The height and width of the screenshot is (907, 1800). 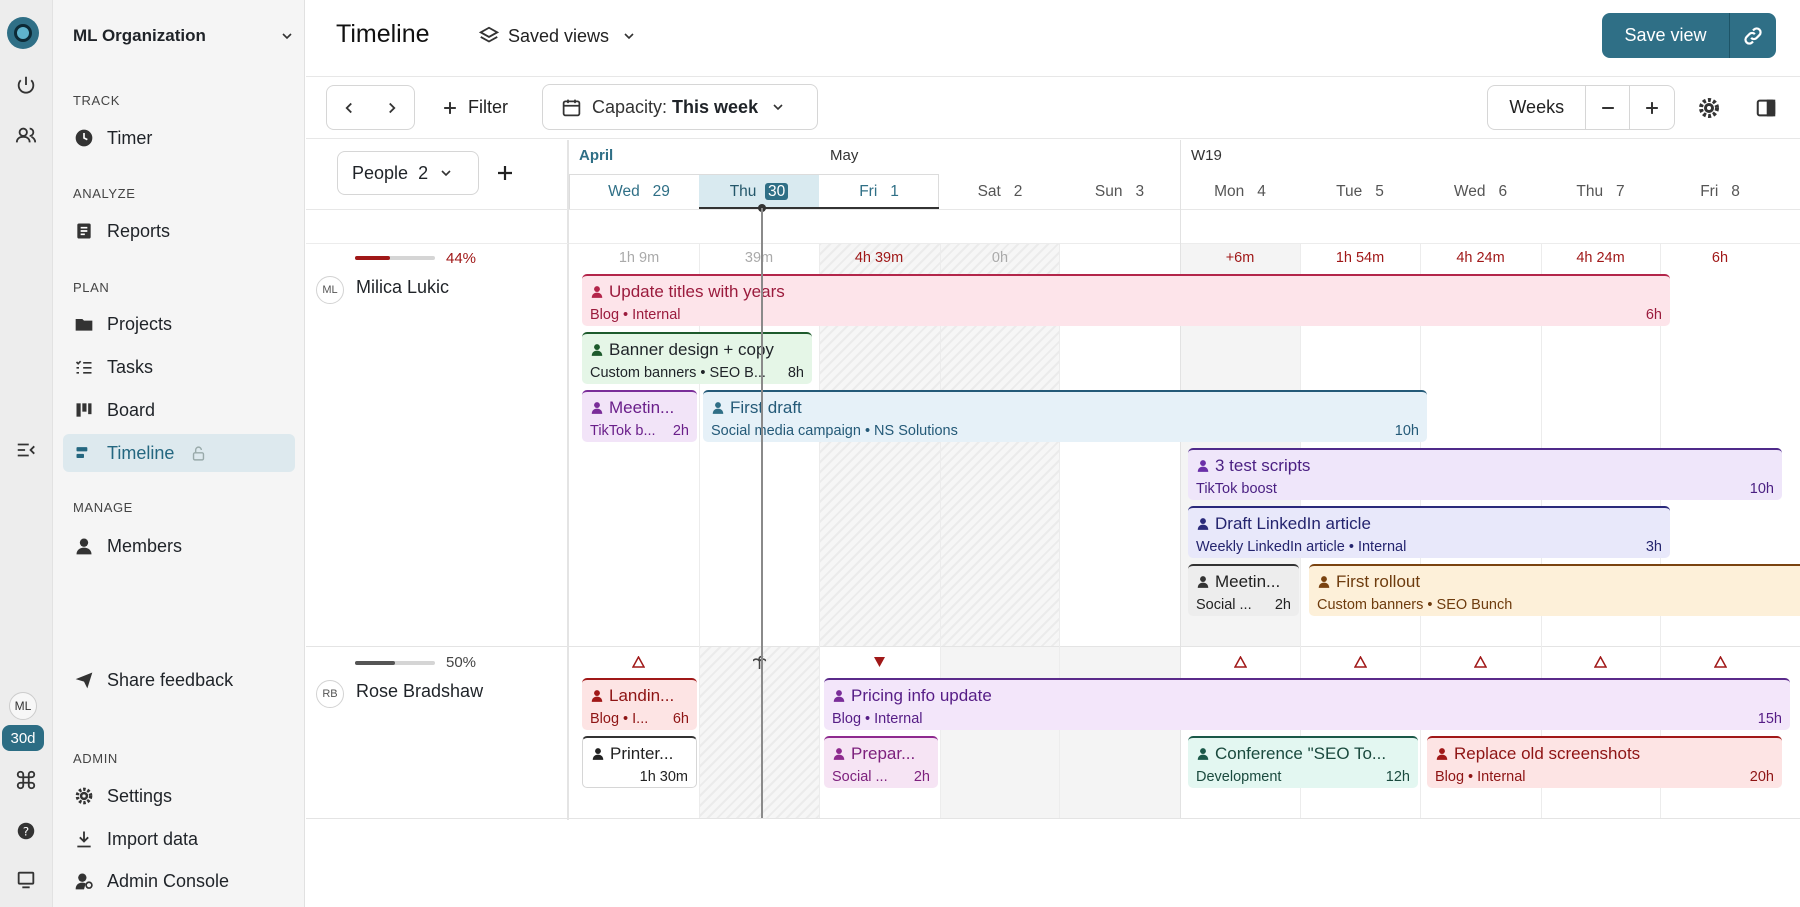 I want to click on command-icon, so click(x=26, y=780).